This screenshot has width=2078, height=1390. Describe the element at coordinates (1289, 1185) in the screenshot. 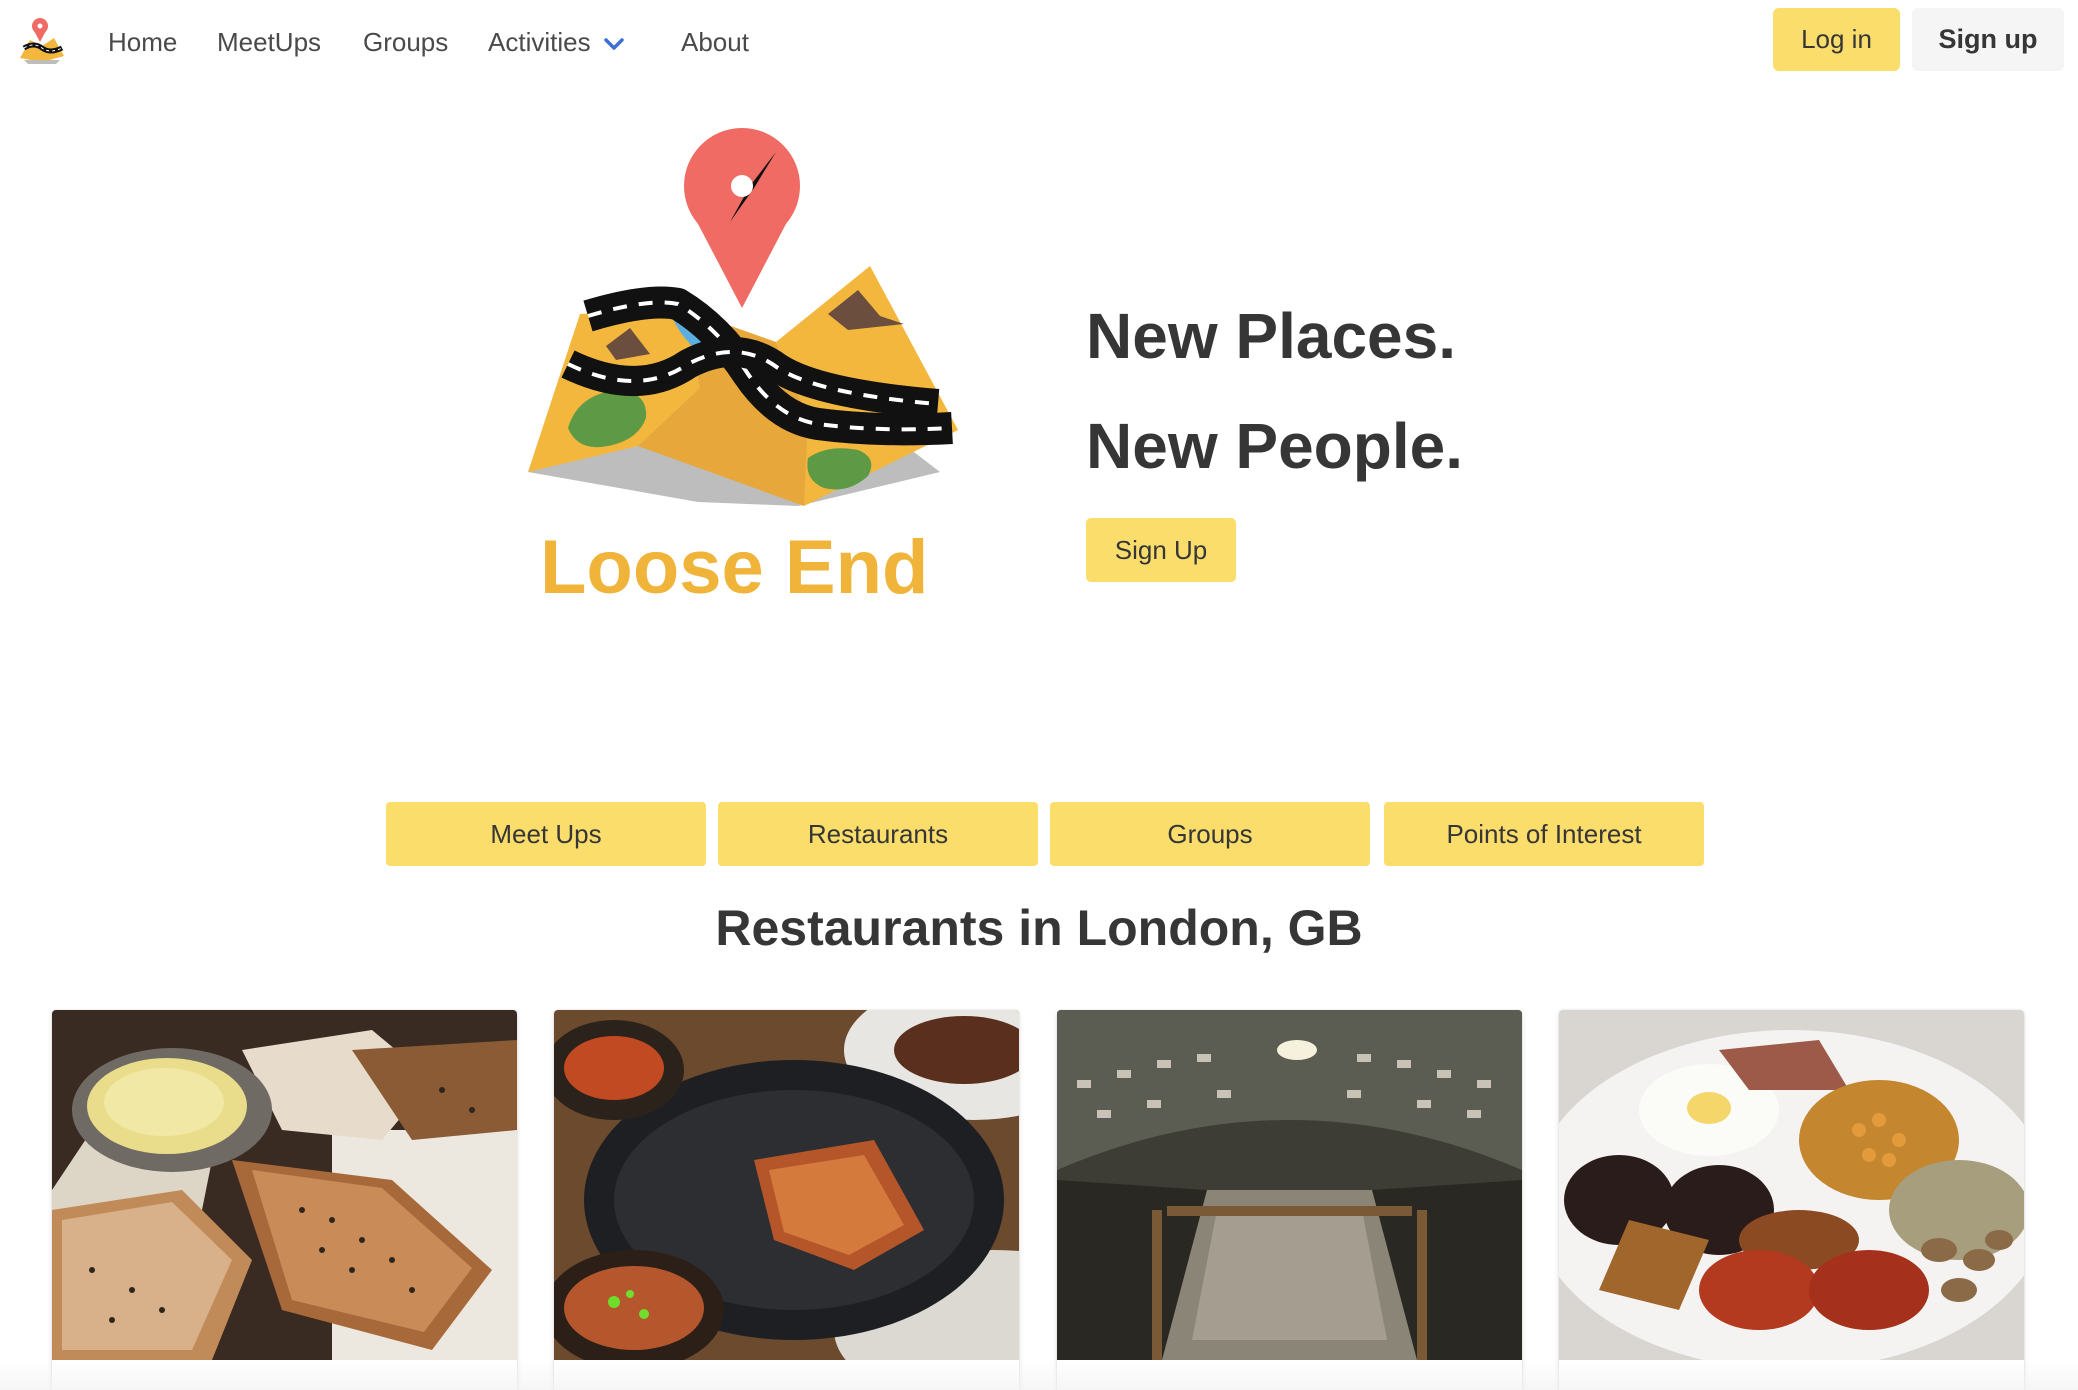

I see `wine-cellar-dining-room-photo` at that location.